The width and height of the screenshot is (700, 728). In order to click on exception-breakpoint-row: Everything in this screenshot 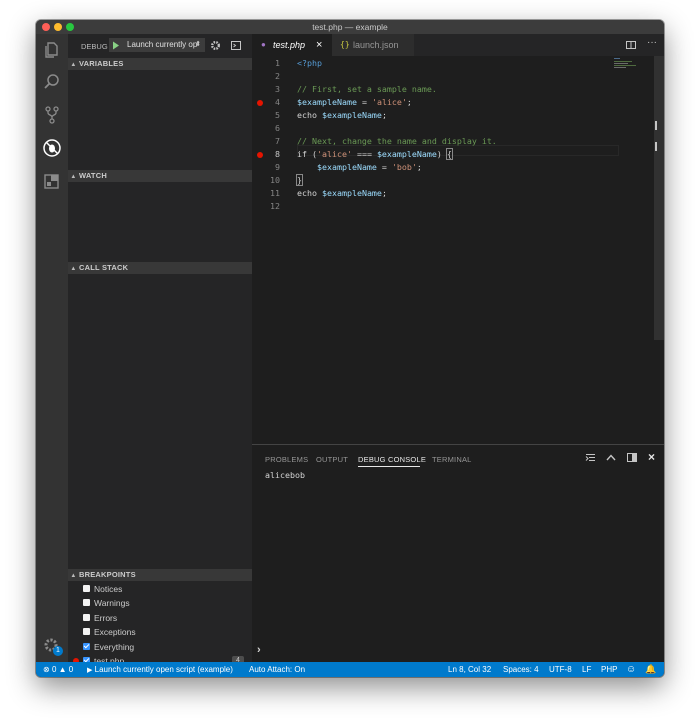, I will do `click(160, 647)`.